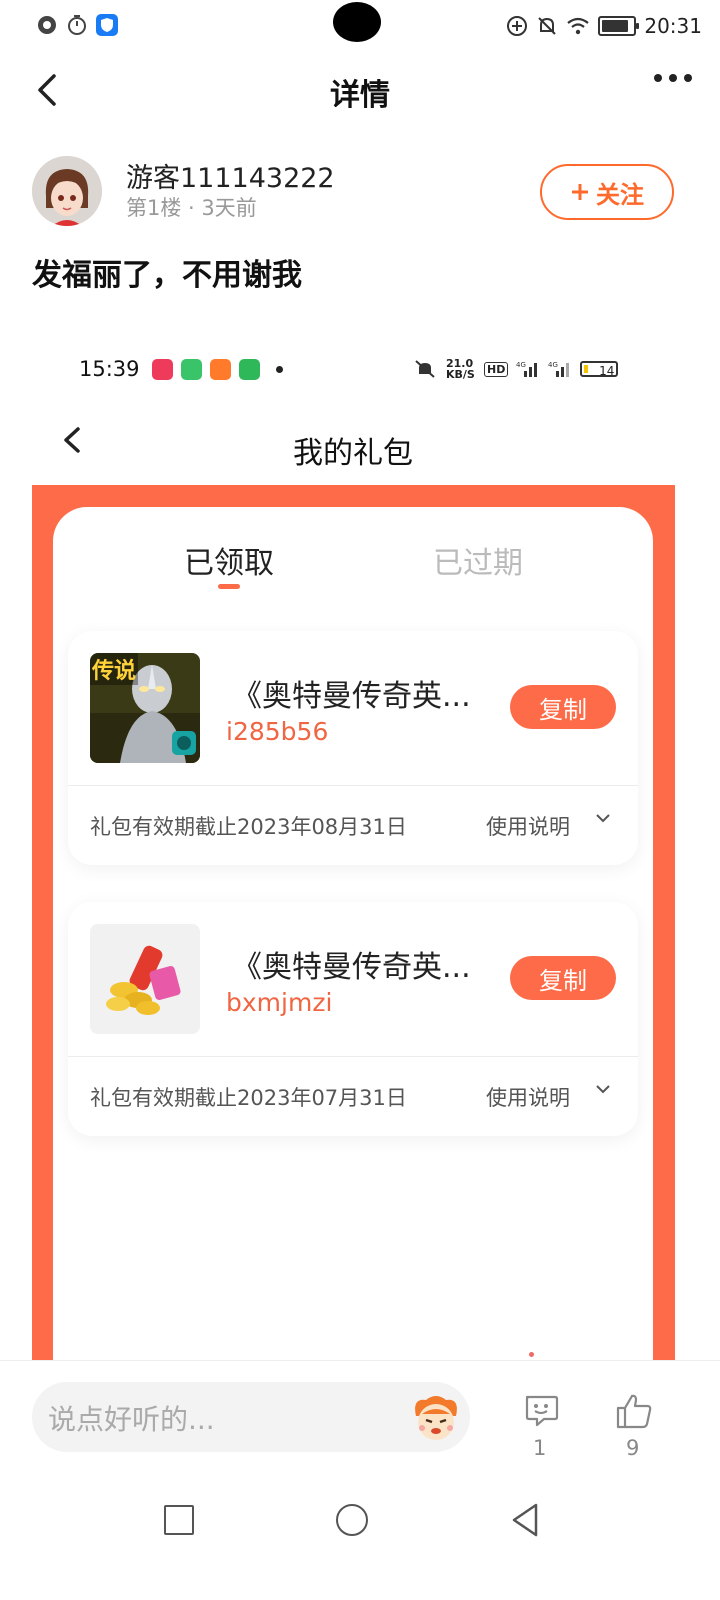  Describe the element at coordinates (229, 586) in the screenshot. I see `tab-indicator` at that location.